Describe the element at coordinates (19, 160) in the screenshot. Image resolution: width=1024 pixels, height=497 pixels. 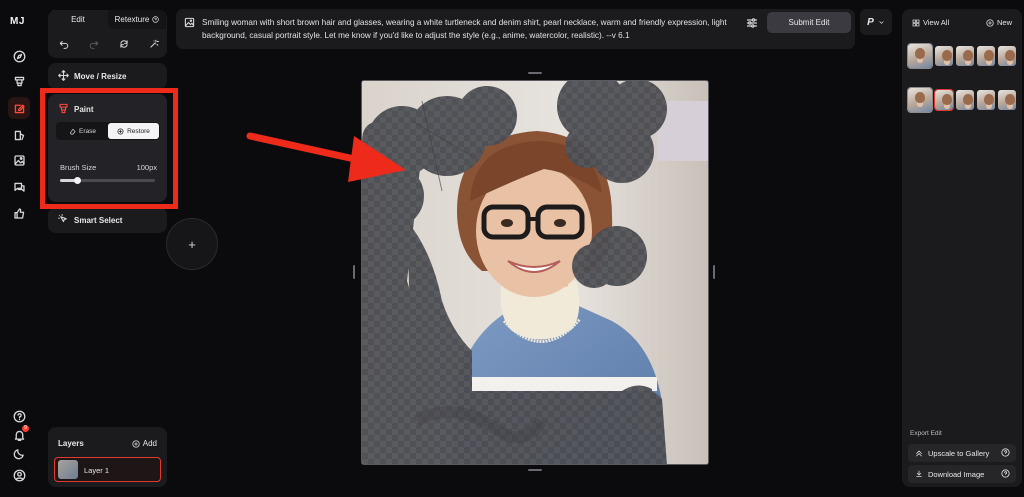
I see `gallery-icon` at that location.